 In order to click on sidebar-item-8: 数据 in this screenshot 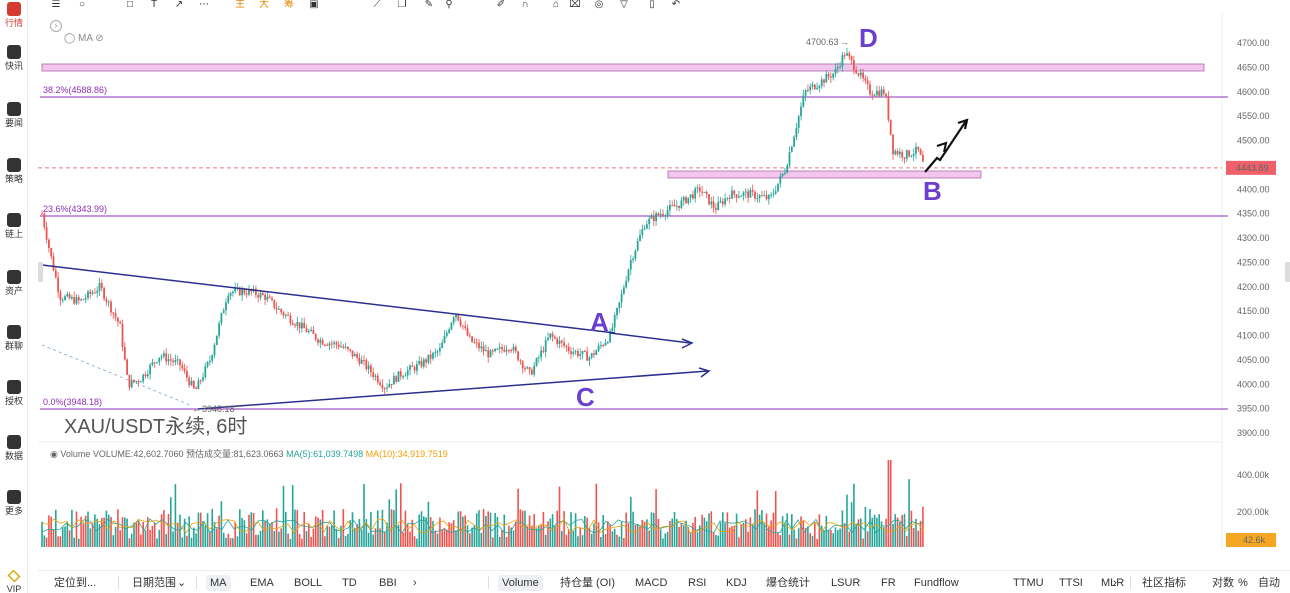, I will do `click(14, 448)`.